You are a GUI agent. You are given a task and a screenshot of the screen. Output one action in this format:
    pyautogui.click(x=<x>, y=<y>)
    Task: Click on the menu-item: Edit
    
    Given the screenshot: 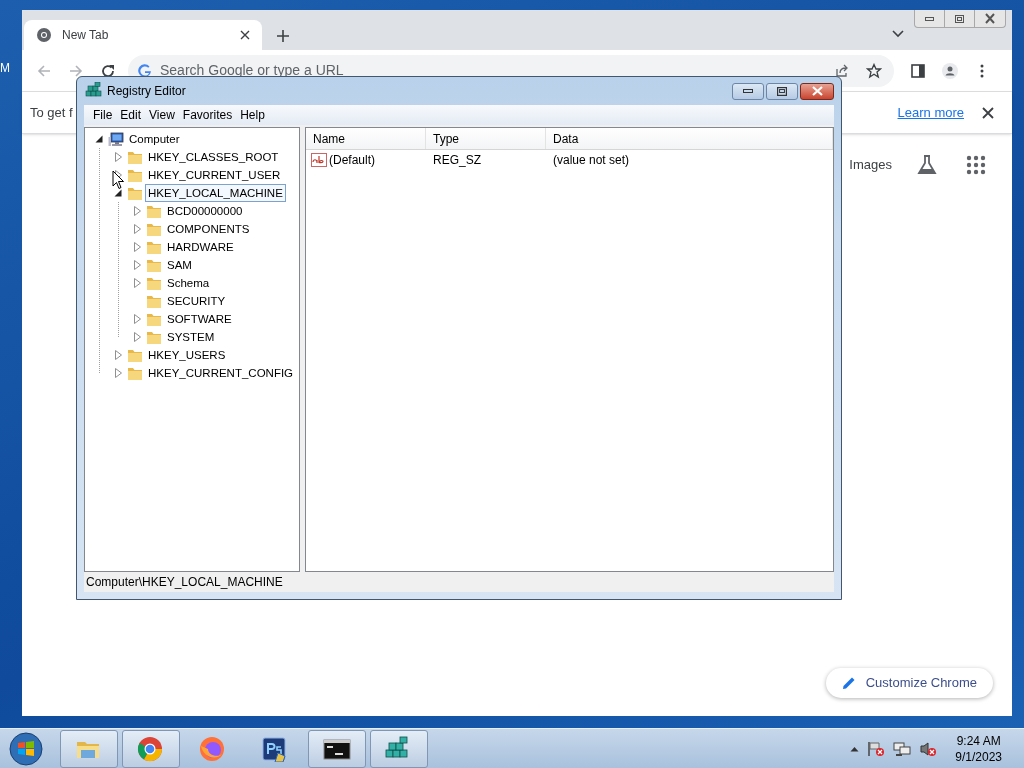 What is the action you would take?
    pyautogui.click(x=131, y=115)
    